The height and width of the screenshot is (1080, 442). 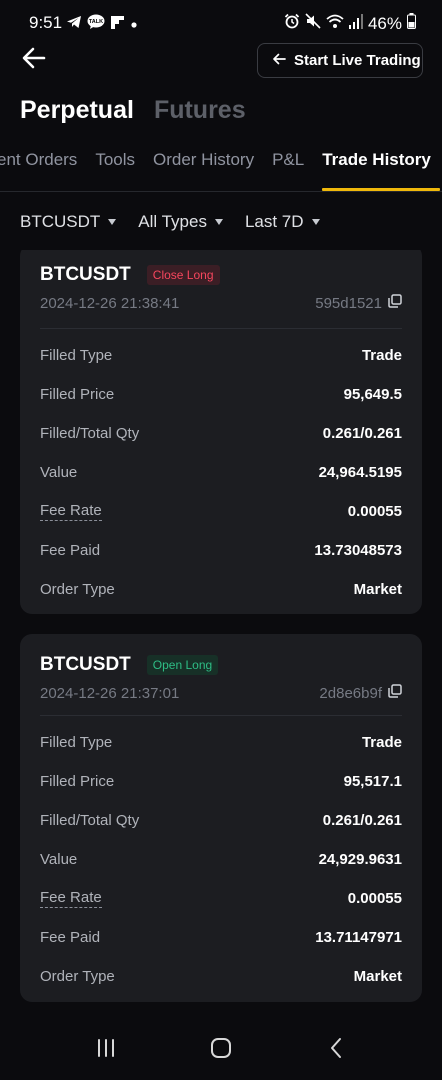 I want to click on filter-bar: BTCUSDT All Types Last 7D, so click(x=170, y=222).